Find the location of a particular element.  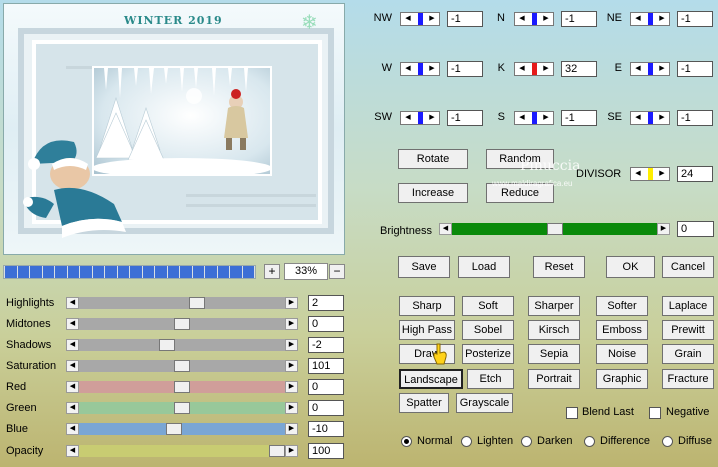

shadows-slider: ◀ ▶ is located at coordinates (182, 345).